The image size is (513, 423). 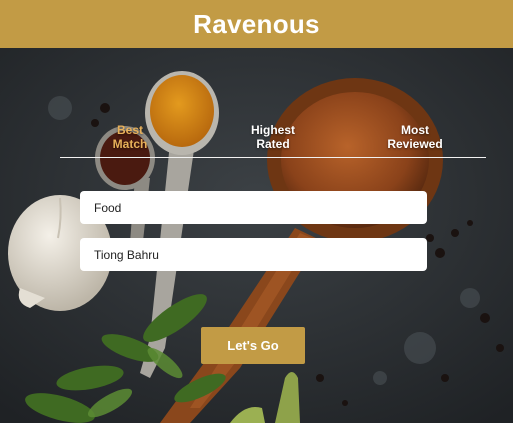 What do you see at coordinates (253, 345) in the screenshot?
I see `lets-go-button: Let's Go` at bounding box center [253, 345].